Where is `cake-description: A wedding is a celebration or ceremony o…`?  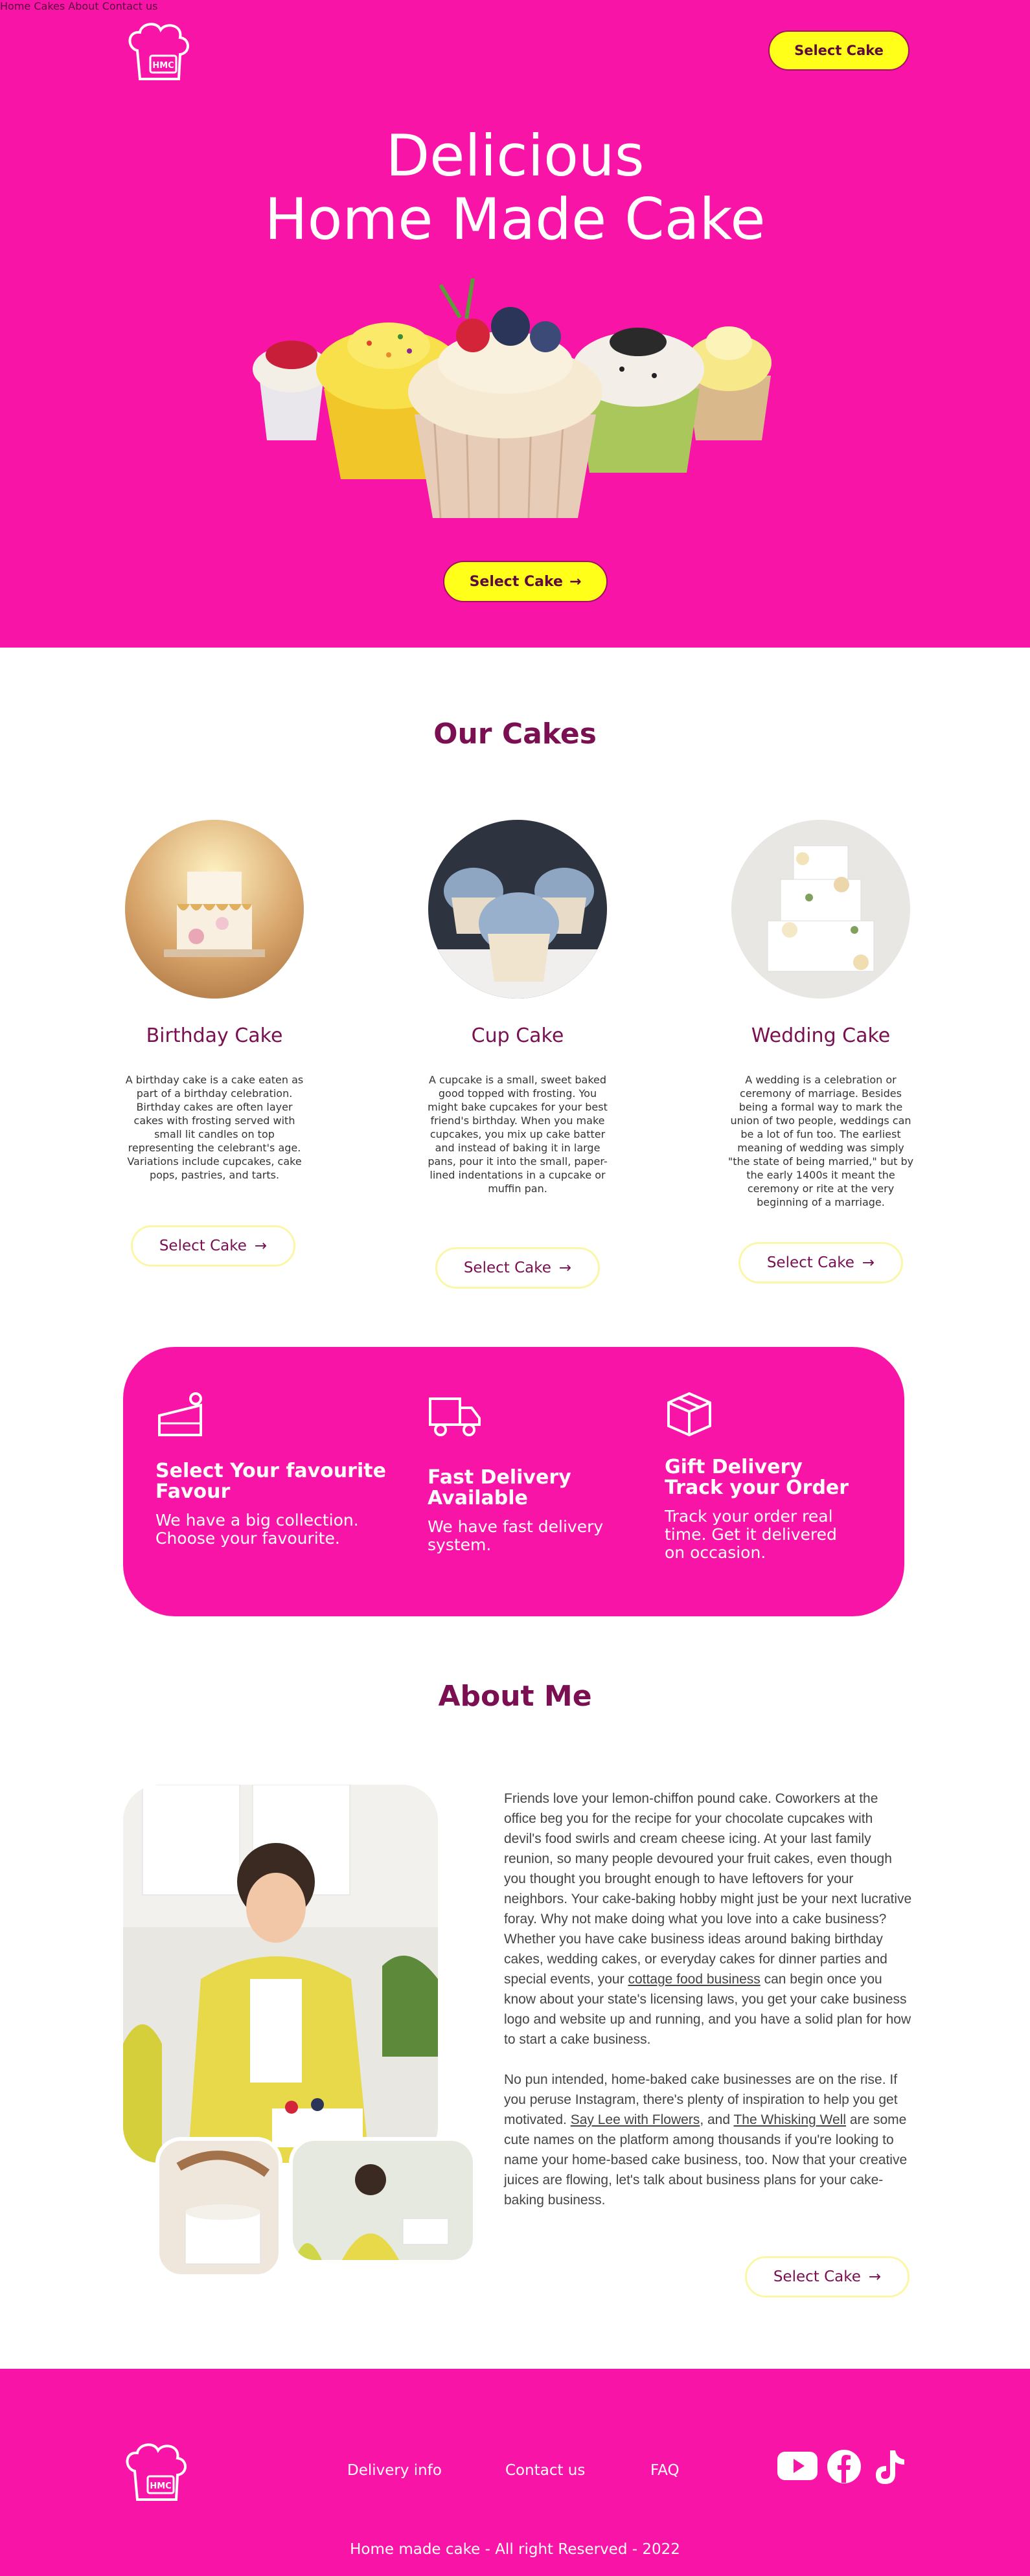
cake-description: A wedding is a celebration or ceremony o… is located at coordinates (820, 1141).